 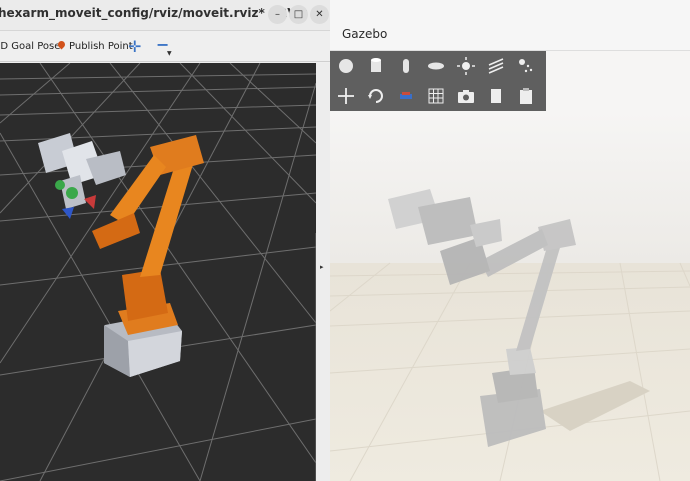 I want to click on rviz-toolbar: 2D Goal Pose Publish Point ✛ − ▼, so click(x=165, y=46).